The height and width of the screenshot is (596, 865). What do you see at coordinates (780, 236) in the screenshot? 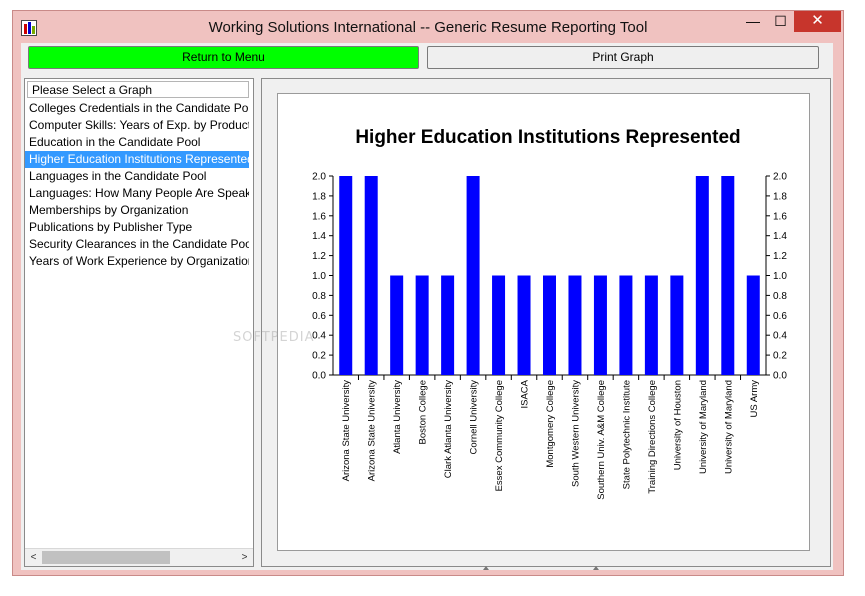
I see `y-tick-label-right: 1.4` at bounding box center [780, 236].